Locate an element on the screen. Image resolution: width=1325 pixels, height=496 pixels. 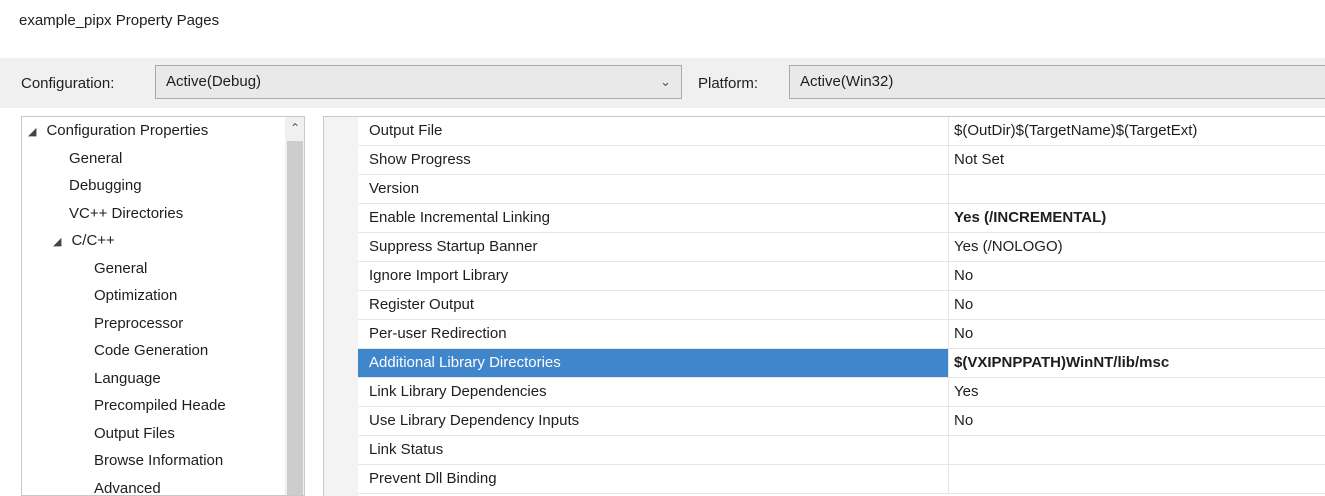
property-name: Enable Incremental Linking is located at coordinates (459, 217).